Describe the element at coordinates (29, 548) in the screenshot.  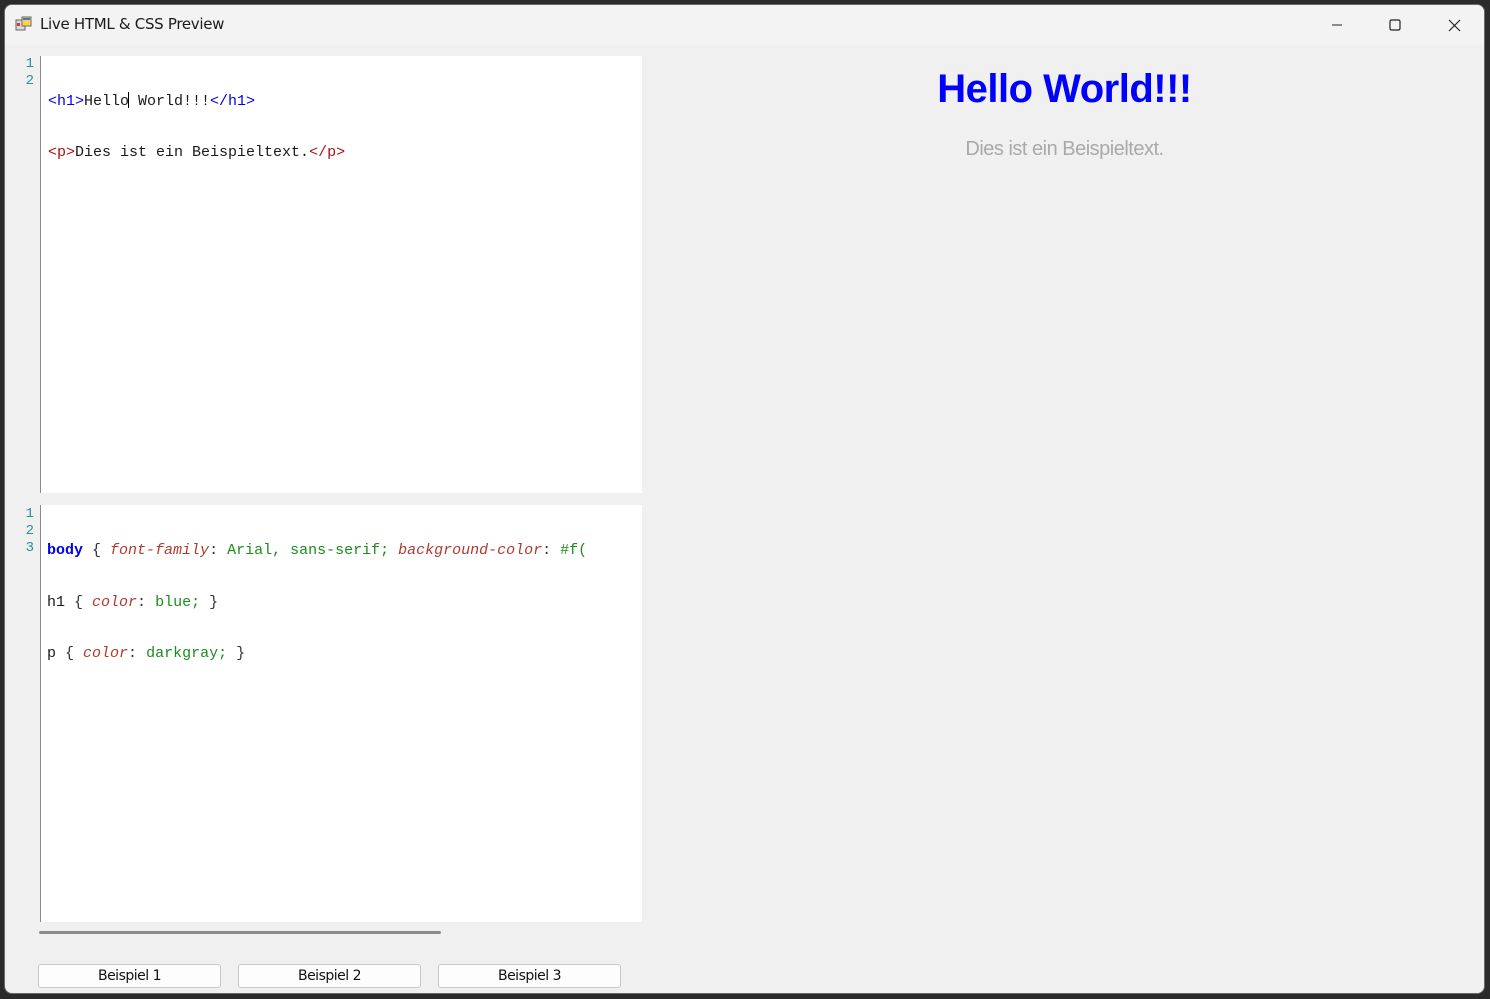
I see `line-number: 3` at that location.